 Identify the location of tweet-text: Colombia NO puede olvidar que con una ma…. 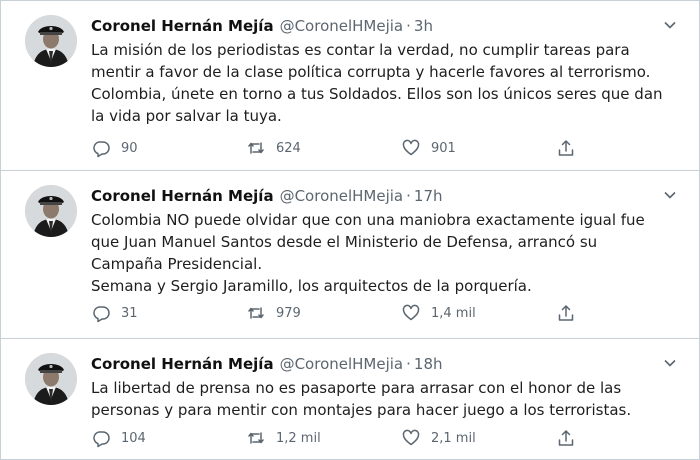
(368, 253).